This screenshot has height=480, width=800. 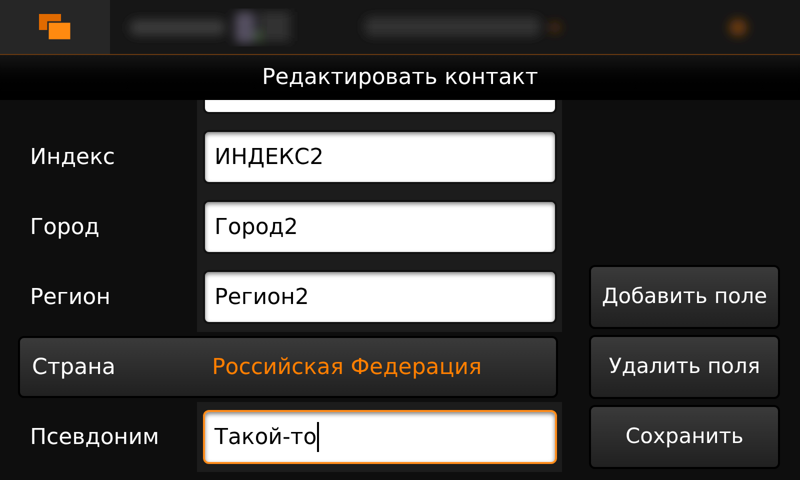 I want to click on input-field: Город2, so click(x=379, y=227).